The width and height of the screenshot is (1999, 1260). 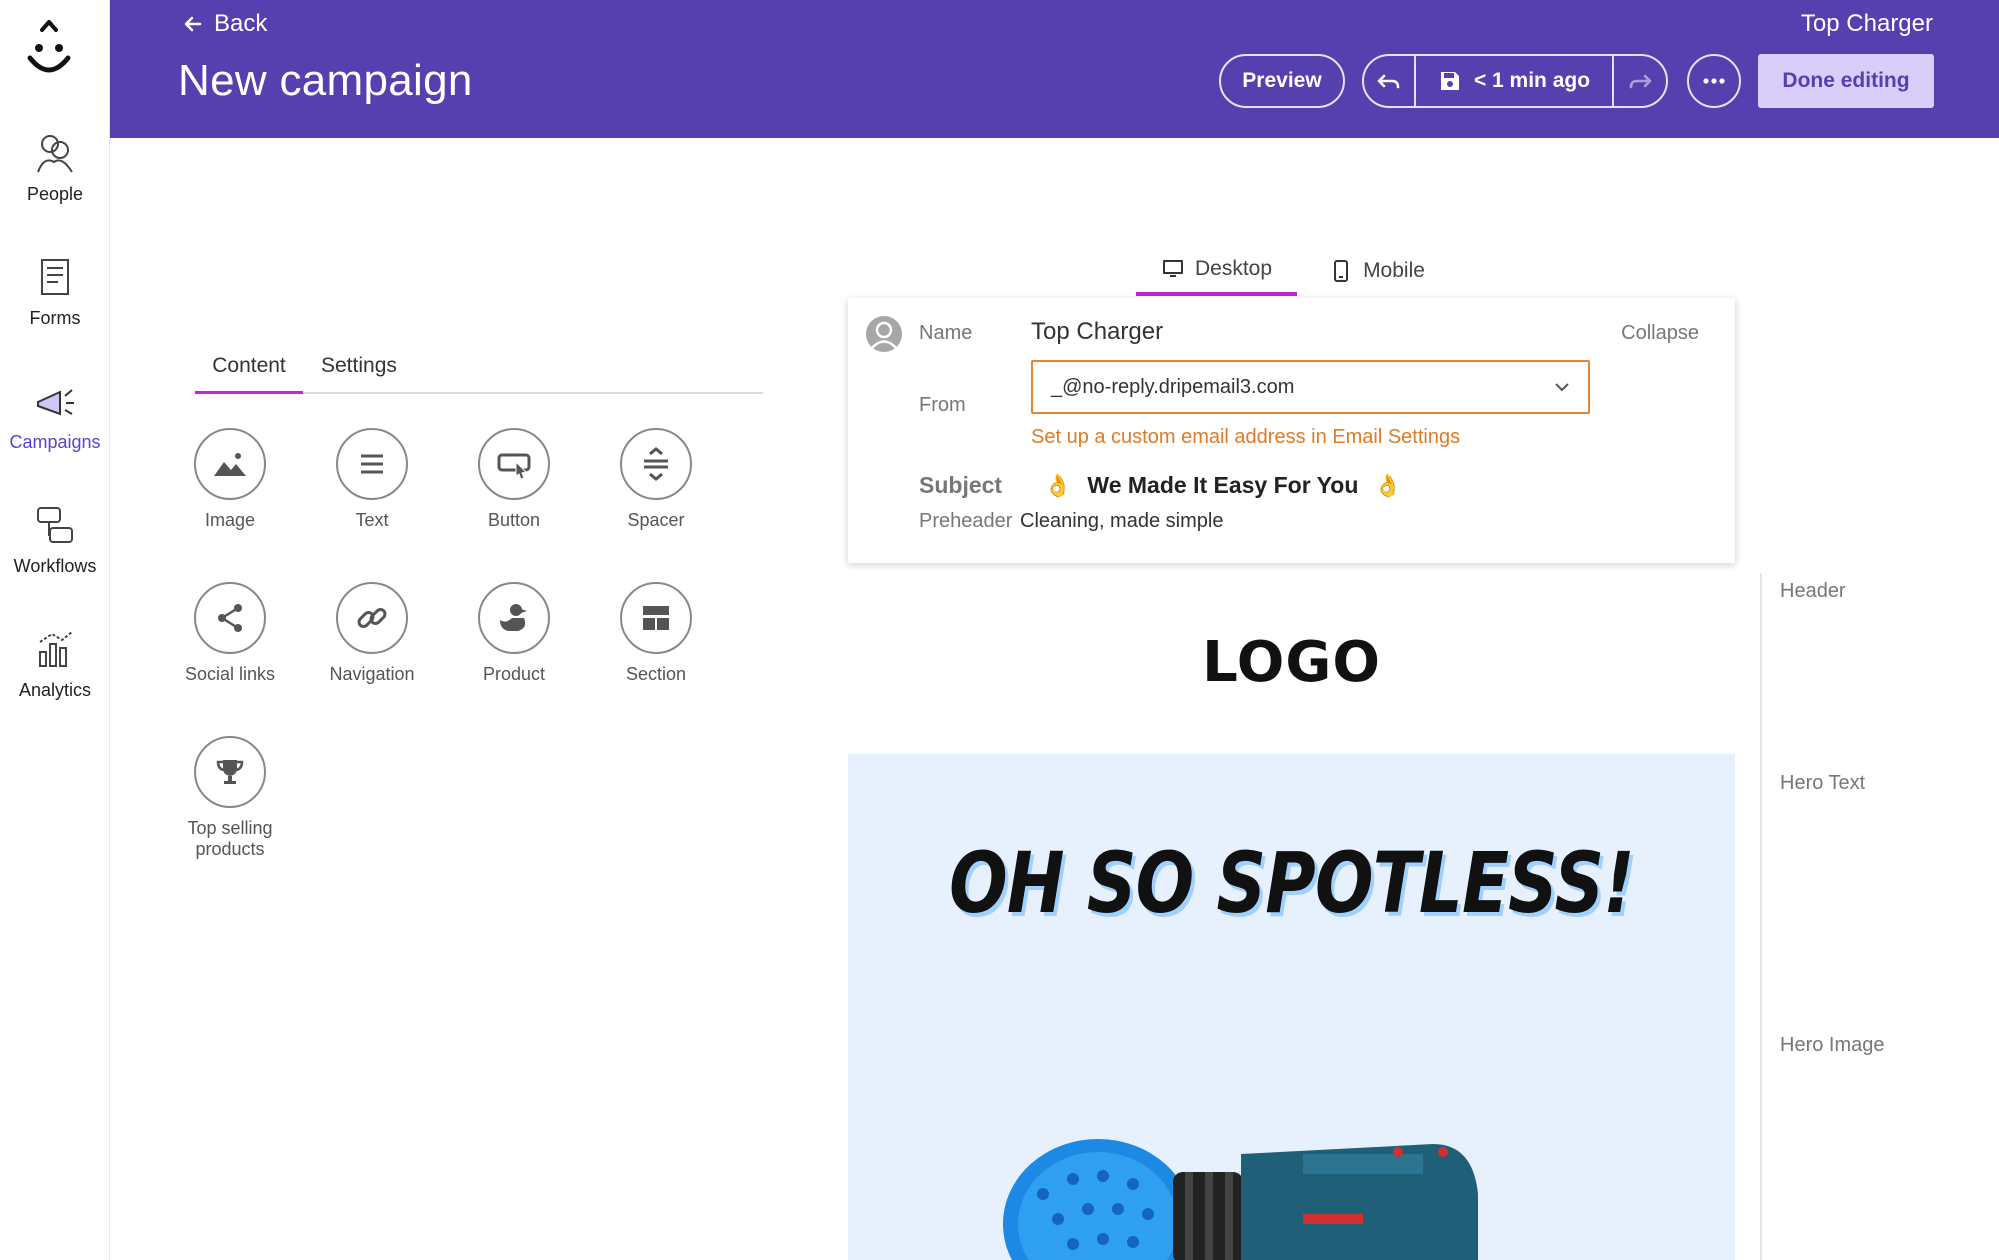 I want to click on tab-mobile: Mobile, so click(x=1377, y=271).